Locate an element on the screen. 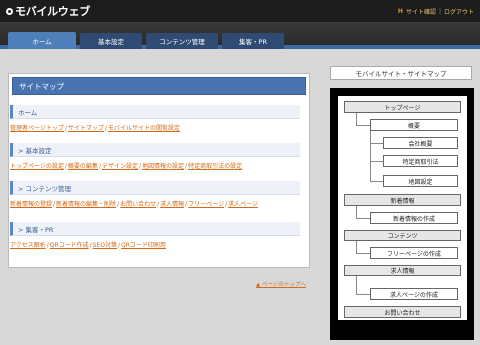 The width and height of the screenshot is (480, 345). link-job-page: 求人ページ is located at coordinates (243, 204).